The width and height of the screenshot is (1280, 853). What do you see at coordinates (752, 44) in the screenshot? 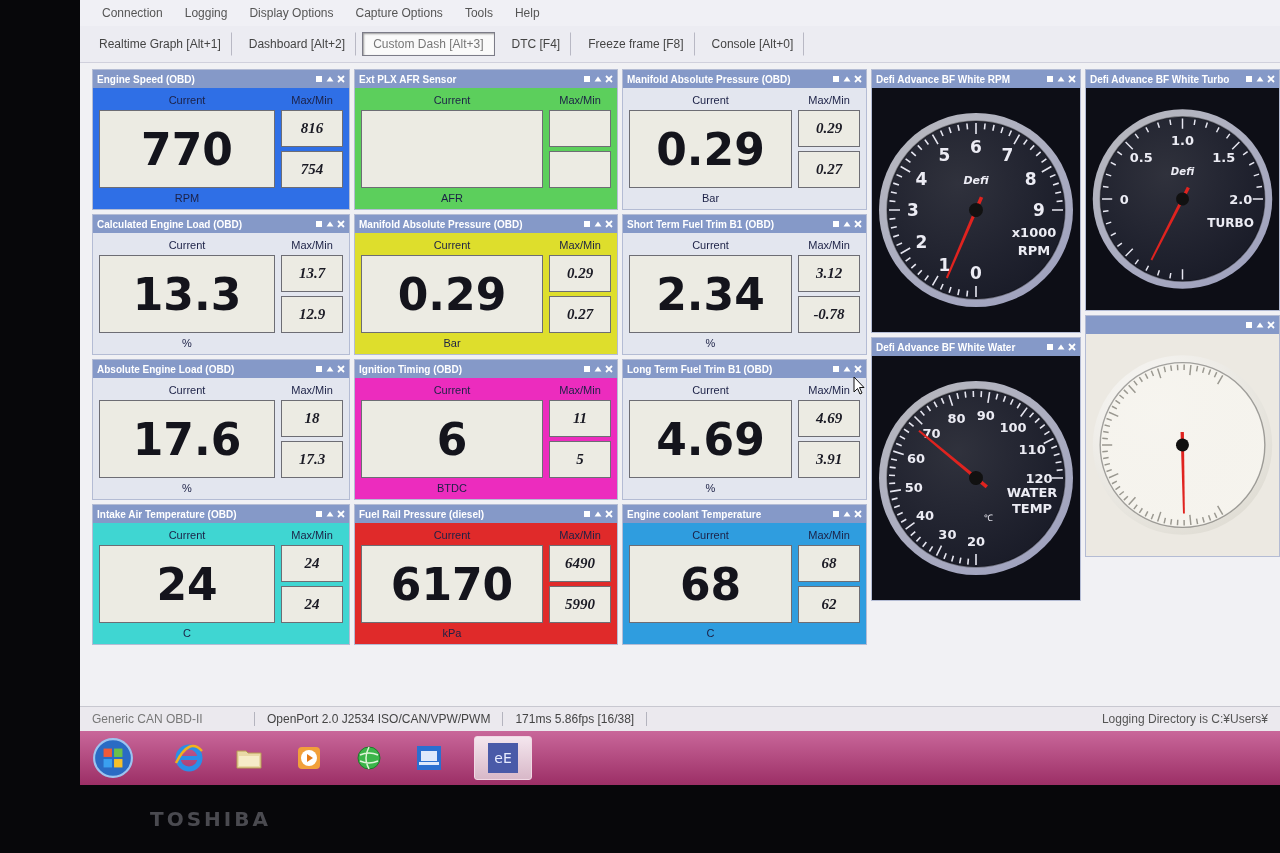
I see `toolbar-tab: Console [Alt+0]` at bounding box center [752, 44].